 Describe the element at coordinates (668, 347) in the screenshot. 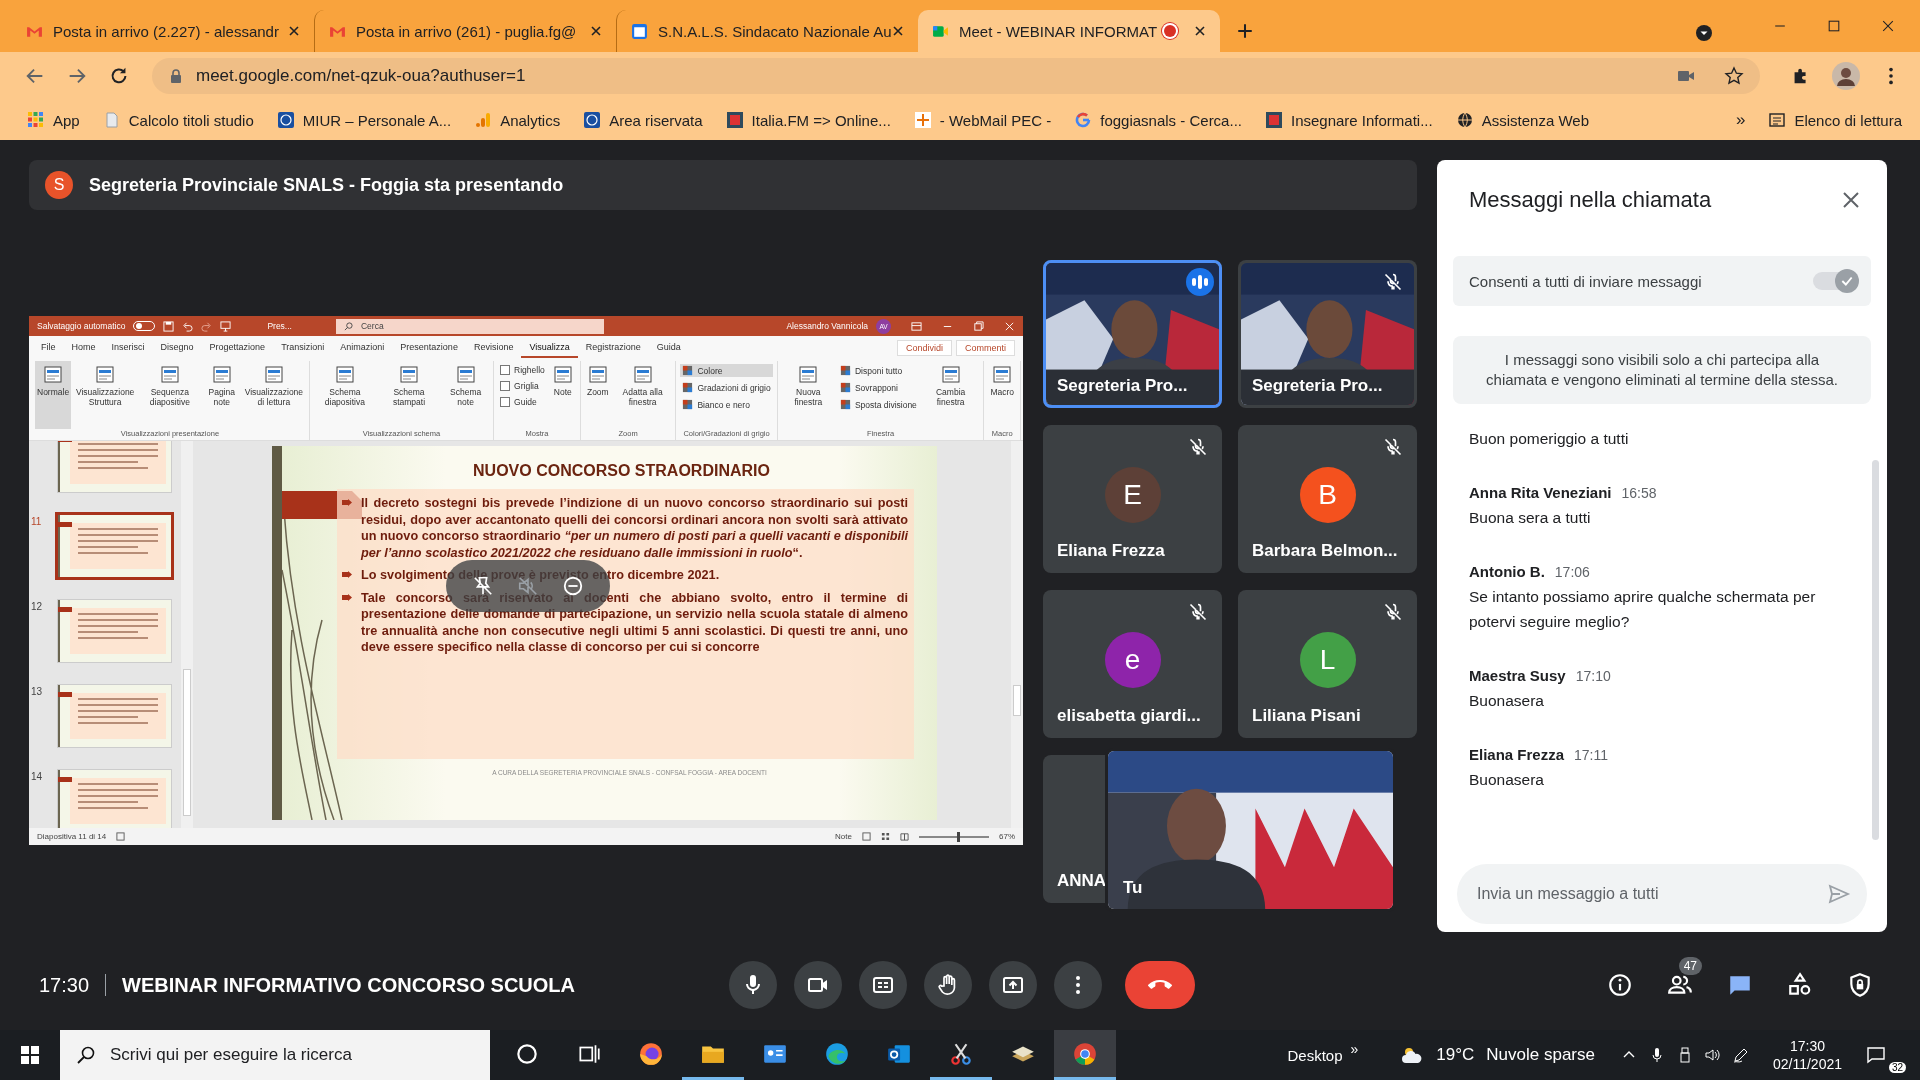

I see `ribbon-tab: Guida` at that location.